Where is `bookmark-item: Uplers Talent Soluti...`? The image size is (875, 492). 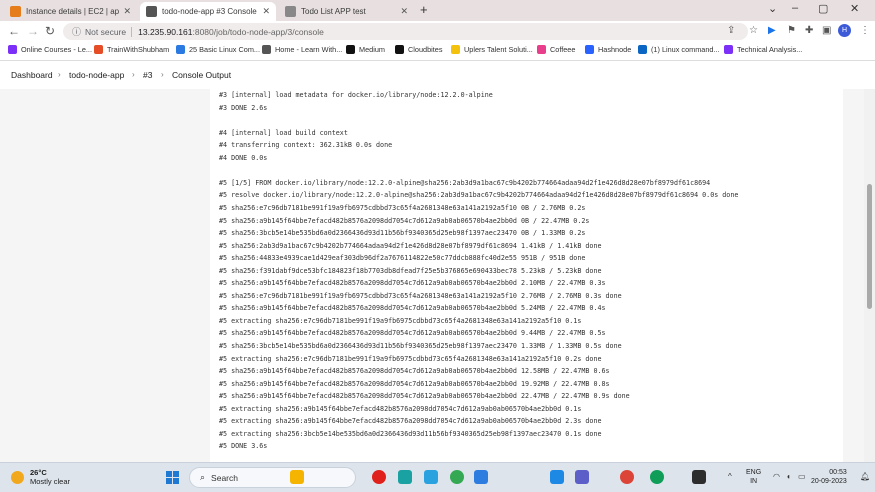 bookmark-item: Uplers Talent Soluti... is located at coordinates (492, 49).